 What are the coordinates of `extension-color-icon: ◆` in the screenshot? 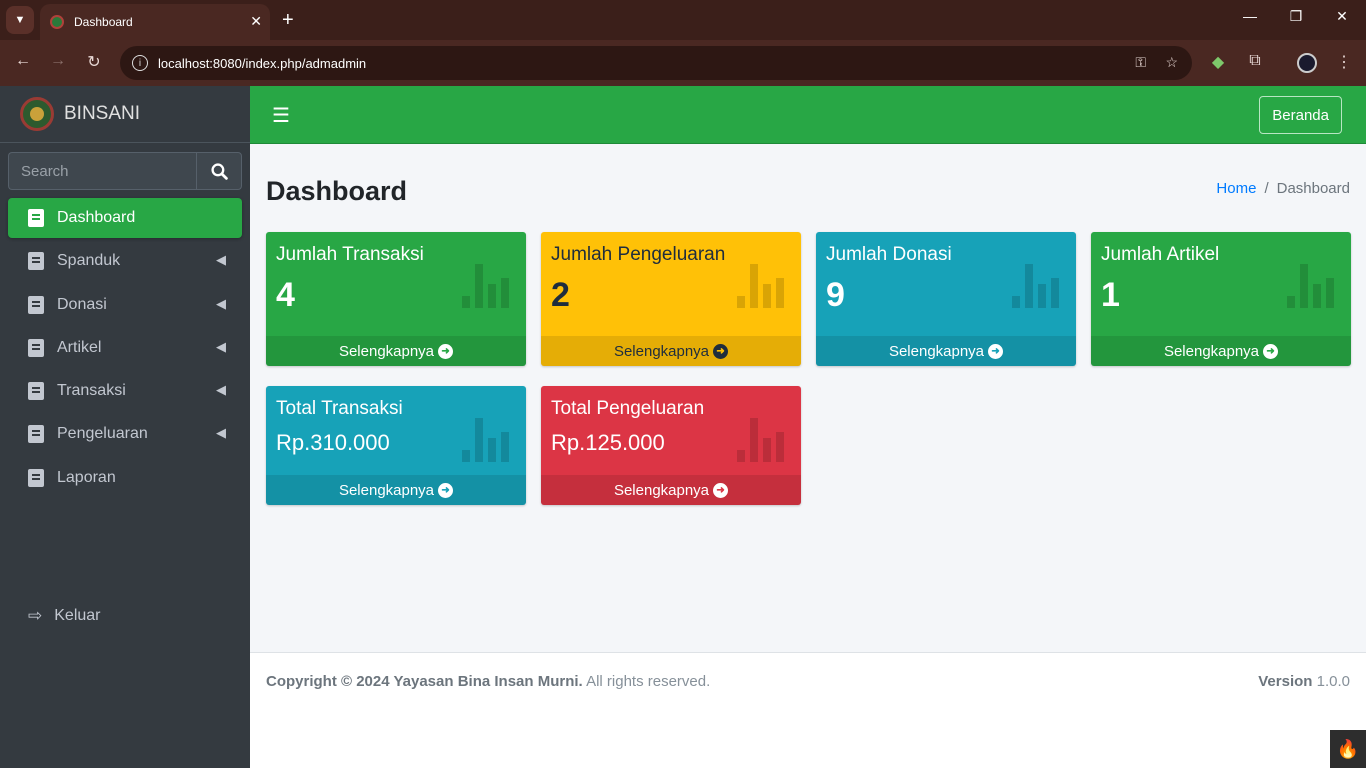 It's located at (1218, 62).